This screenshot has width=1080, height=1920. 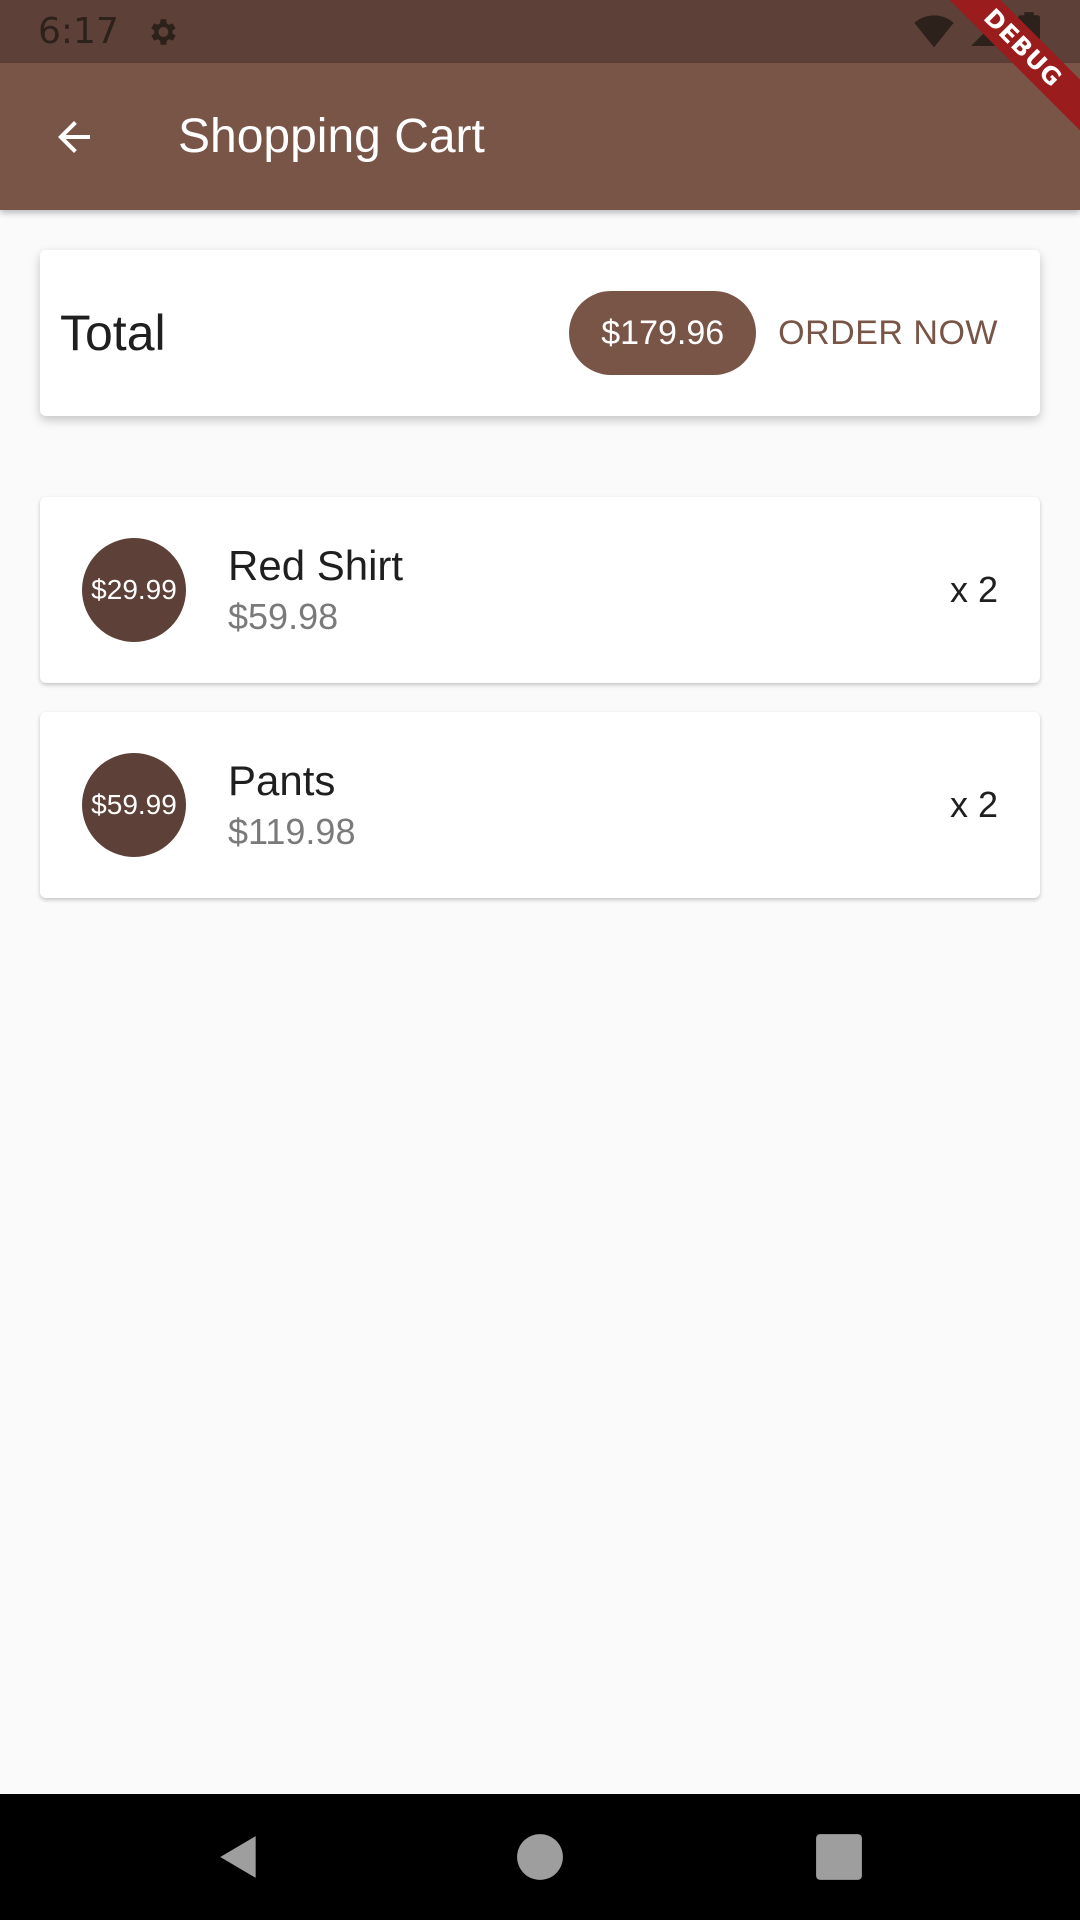 I want to click on back-button, so click(x=74, y=137).